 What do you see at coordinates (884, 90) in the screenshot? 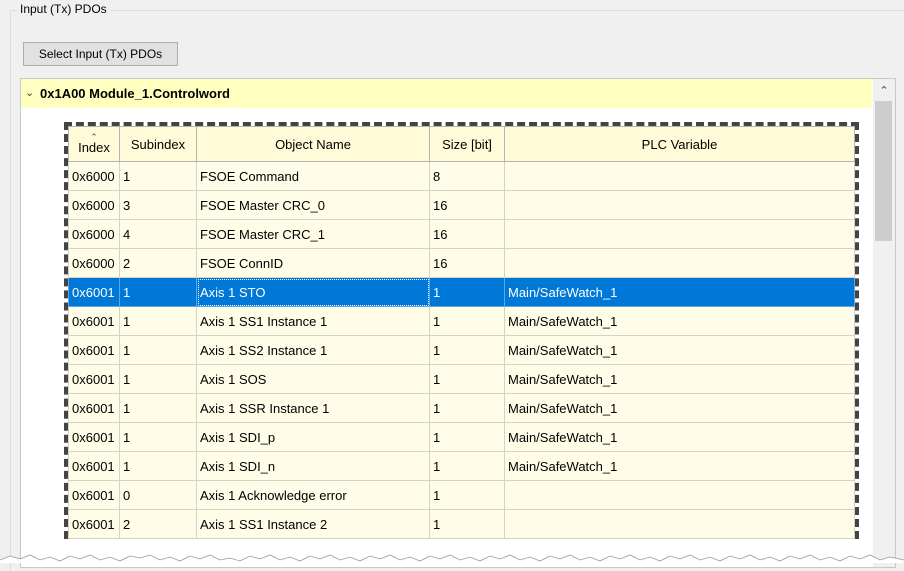
I see `arrow-up-icon: ⌃` at bounding box center [884, 90].